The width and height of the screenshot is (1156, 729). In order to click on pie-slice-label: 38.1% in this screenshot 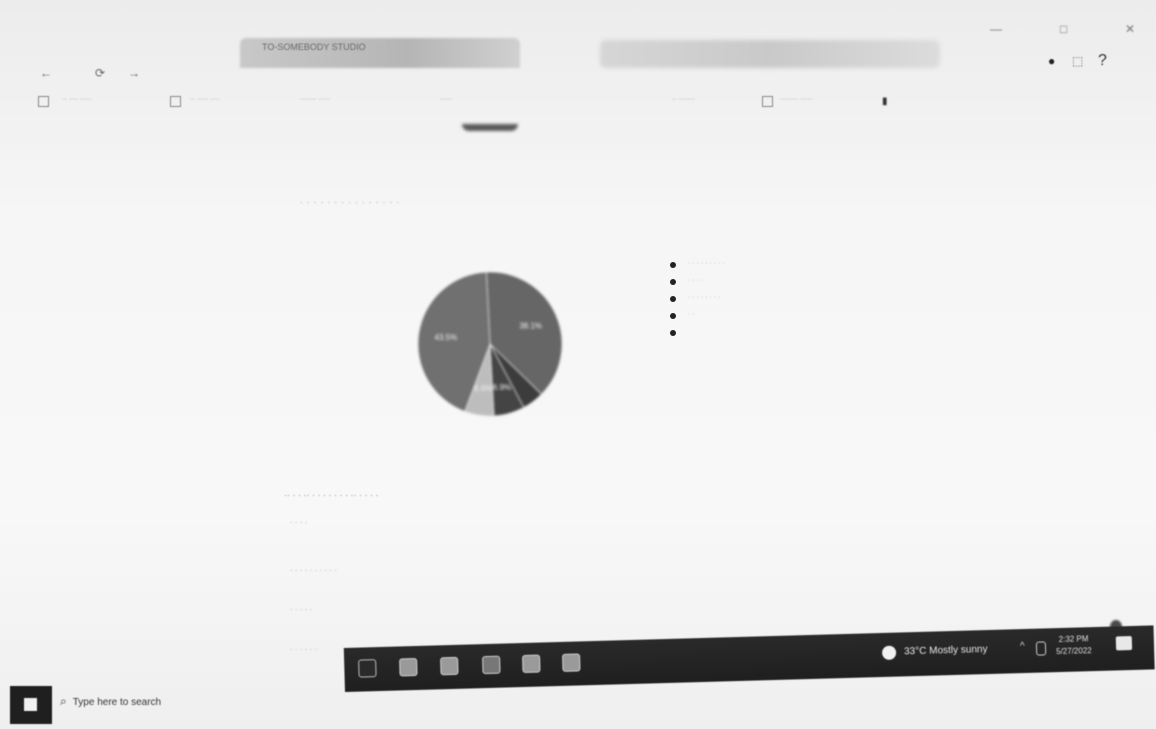, I will do `click(530, 326)`.